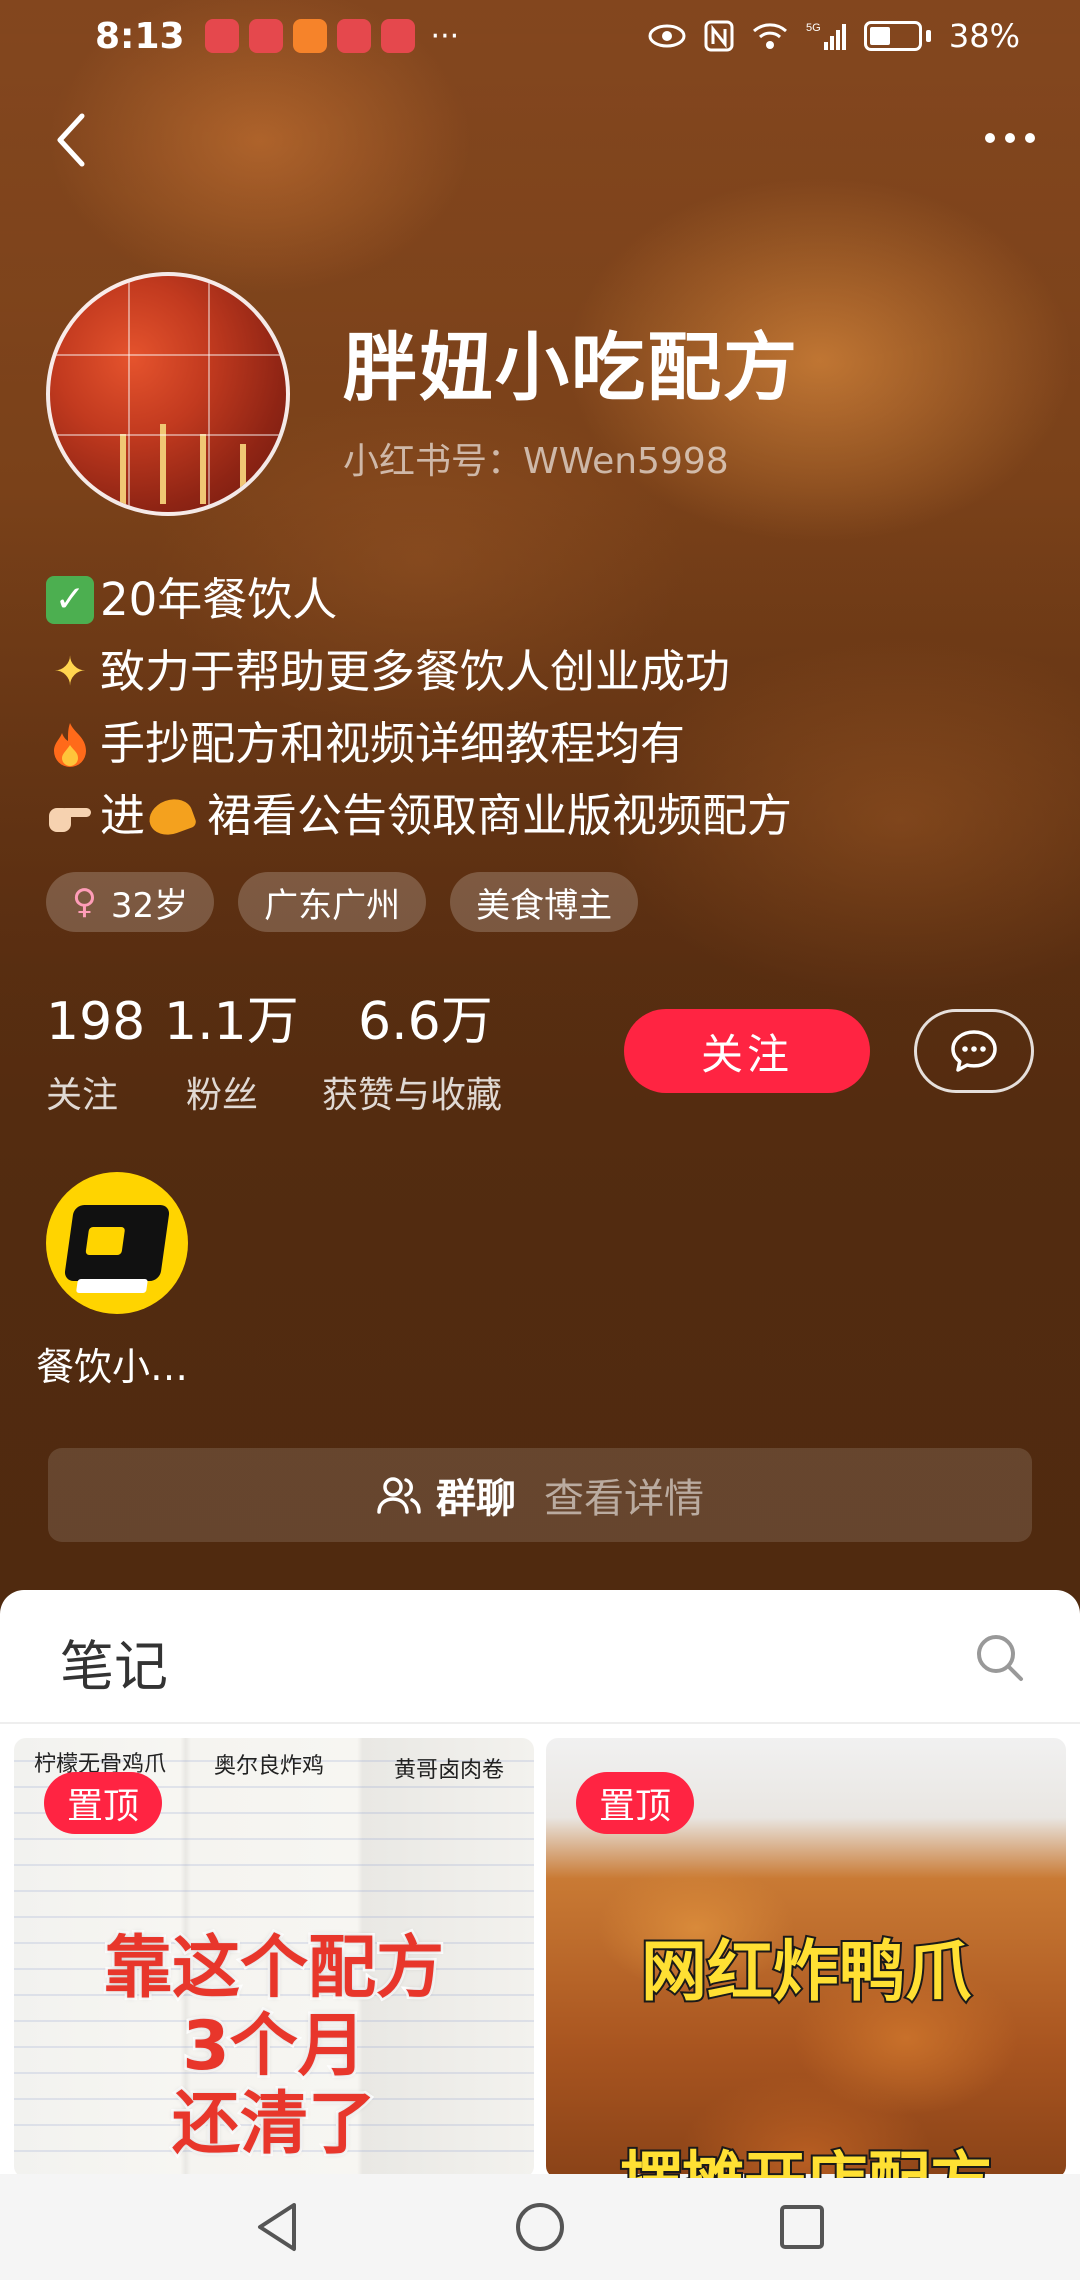 This screenshot has width=1080, height=2280. What do you see at coordinates (667, 36) in the screenshot?
I see `eye-icon` at bounding box center [667, 36].